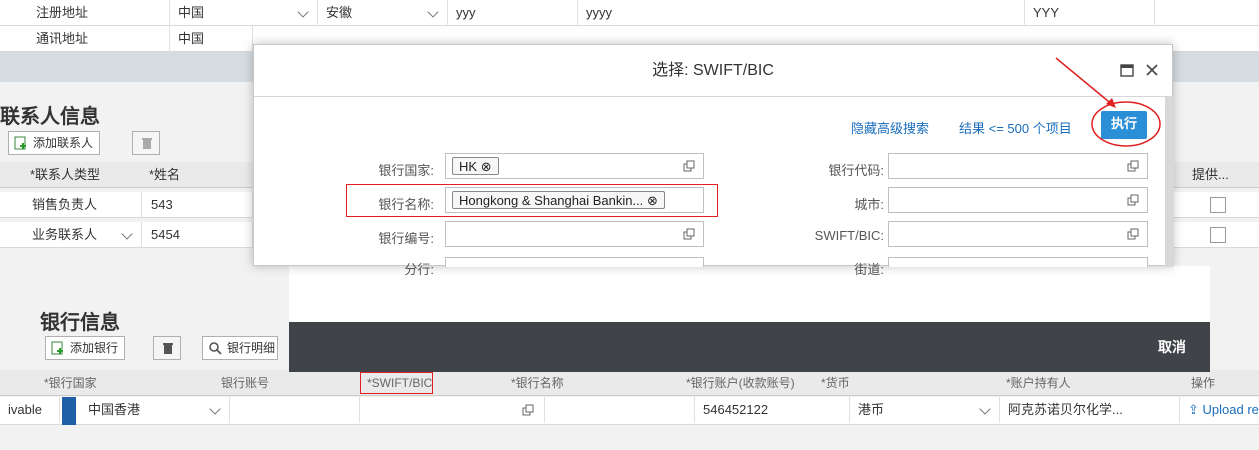 The width and height of the screenshot is (1259, 450). Describe the element at coordinates (452, 410) in the screenshot. I see `swift-field` at that location.